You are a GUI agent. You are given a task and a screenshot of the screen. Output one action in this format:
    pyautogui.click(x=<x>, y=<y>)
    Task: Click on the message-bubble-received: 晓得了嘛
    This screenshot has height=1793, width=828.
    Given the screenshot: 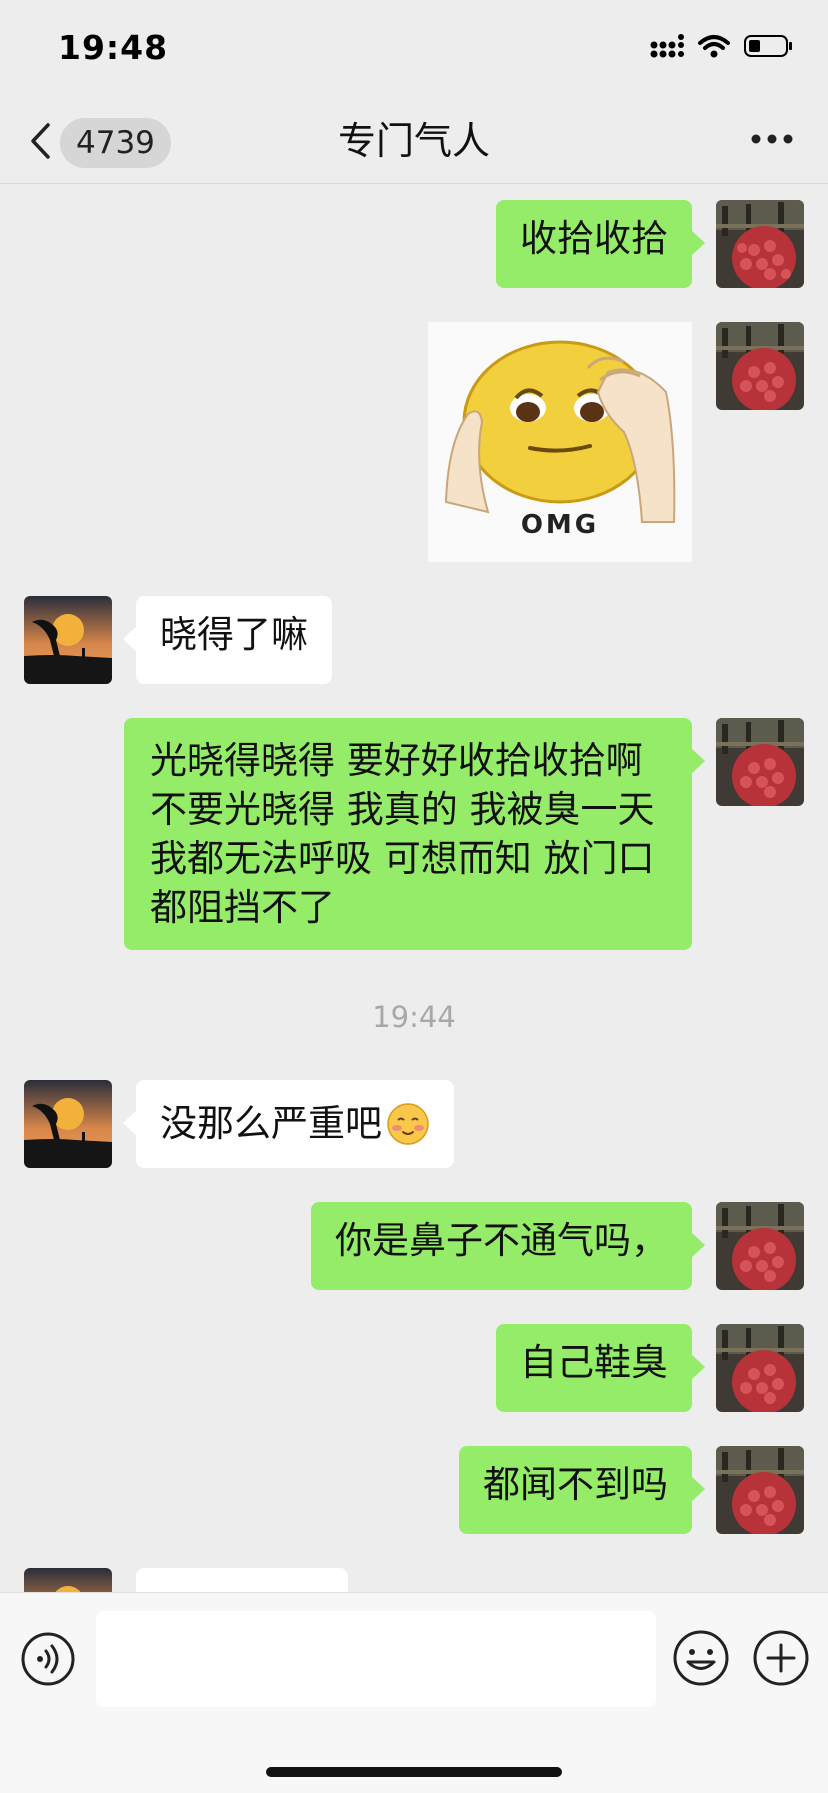 What is the action you would take?
    pyautogui.click(x=227, y=640)
    